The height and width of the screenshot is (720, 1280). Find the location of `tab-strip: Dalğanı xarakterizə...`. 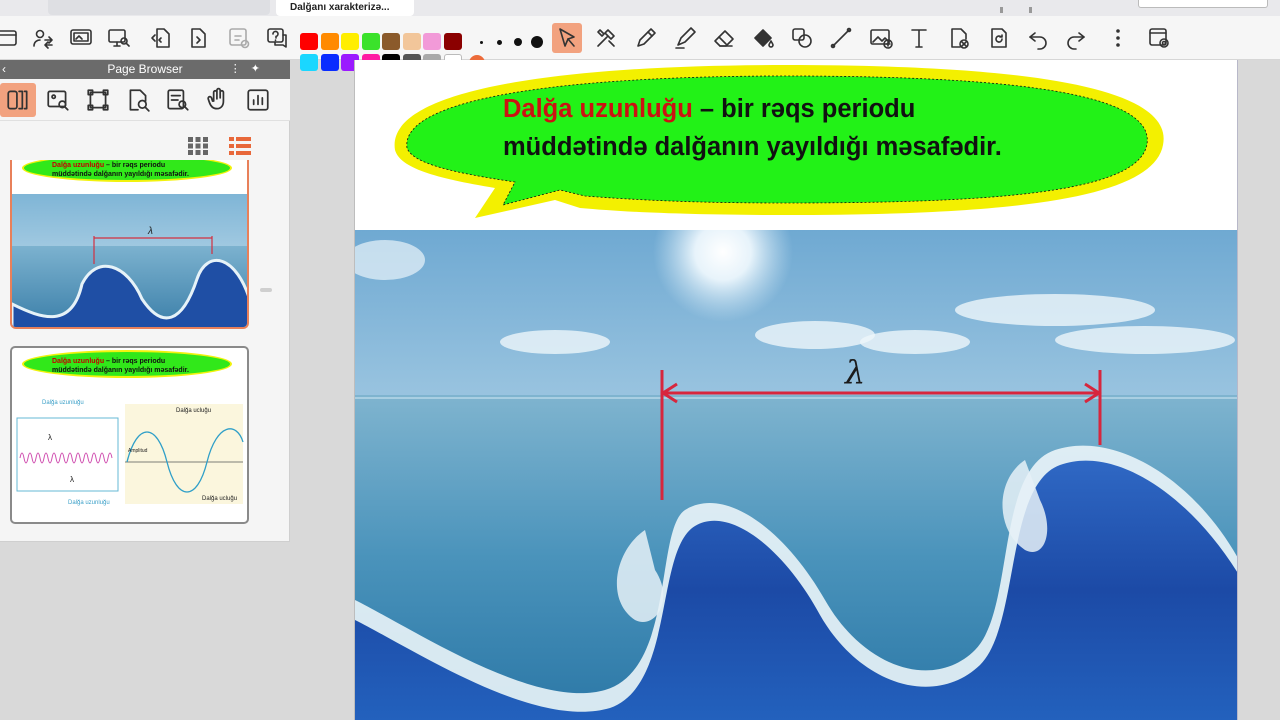

tab-strip: Dalğanı xarakterizə... is located at coordinates (640, 8).